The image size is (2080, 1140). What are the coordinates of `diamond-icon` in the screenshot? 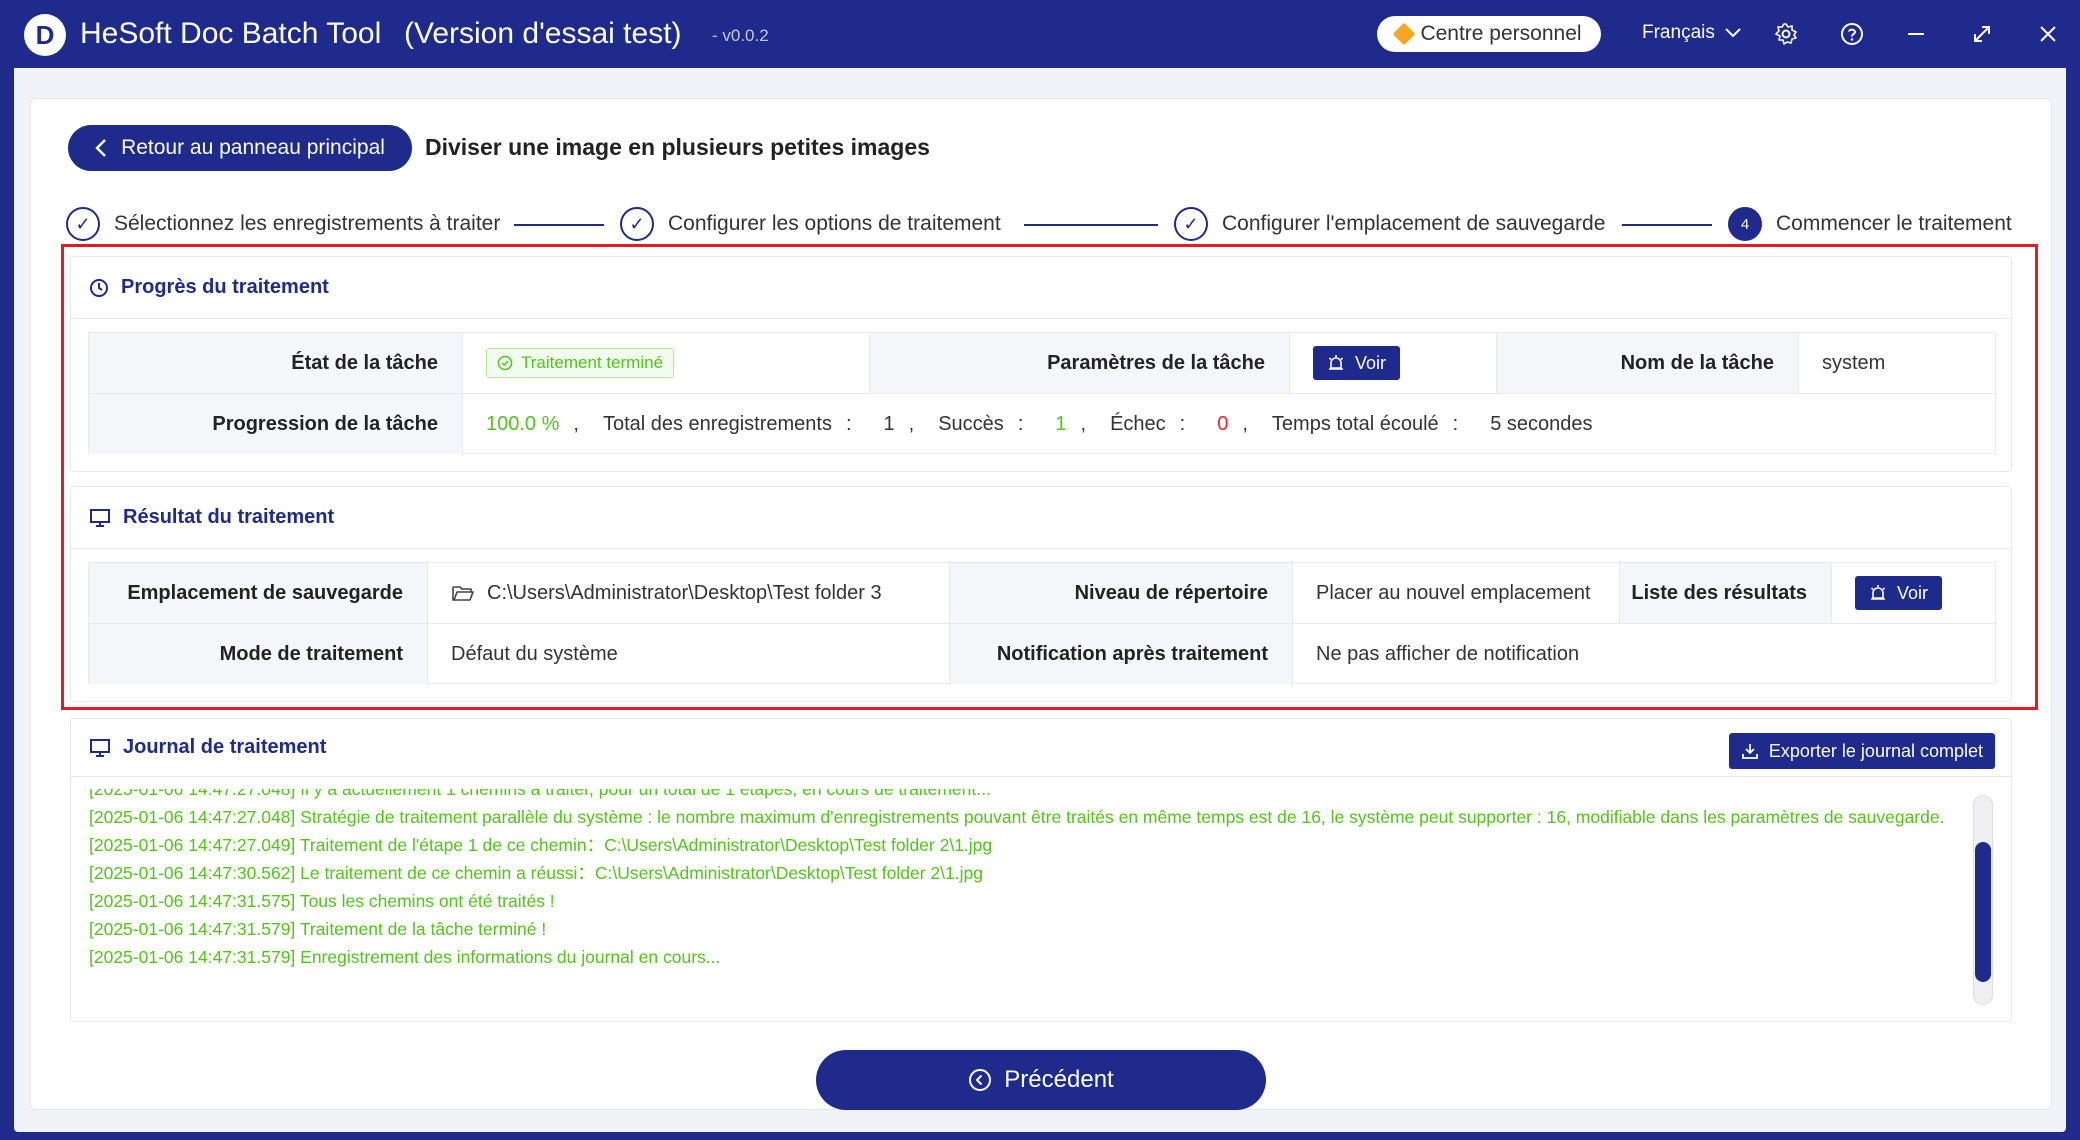 It's located at (1404, 34).